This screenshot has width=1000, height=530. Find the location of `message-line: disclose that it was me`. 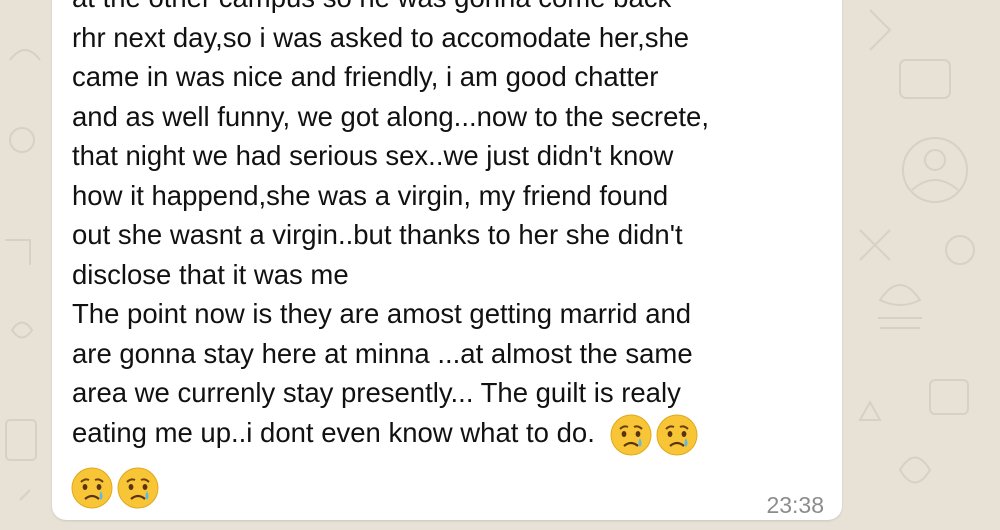

message-line: disclose that it was me is located at coordinates (210, 274).